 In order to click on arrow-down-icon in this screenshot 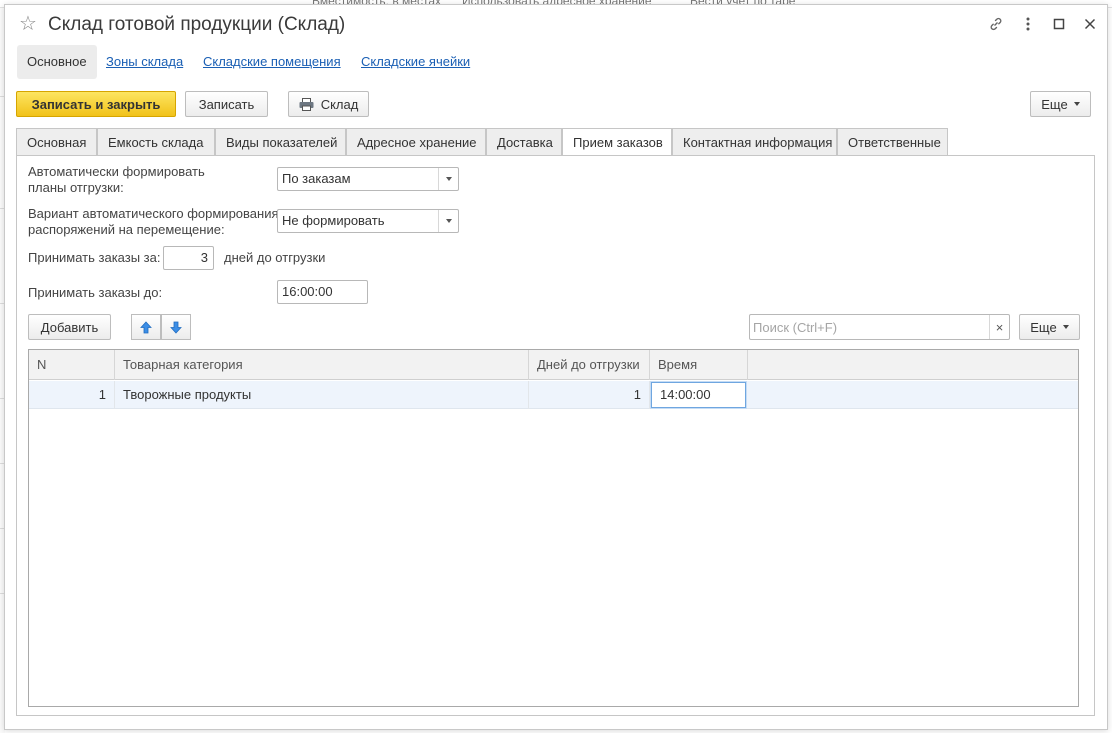, I will do `click(176, 327)`.